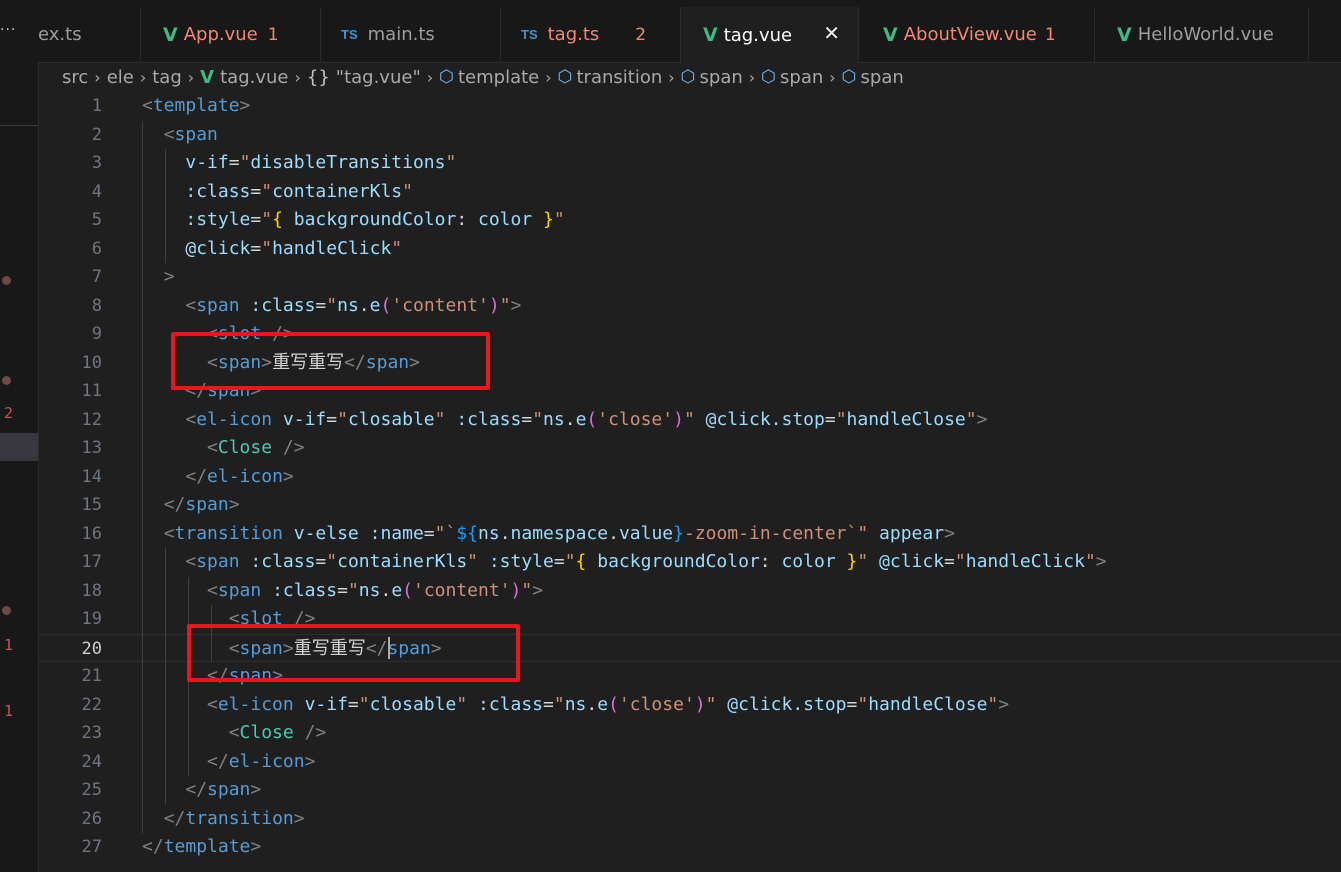 The image size is (1341, 872). What do you see at coordinates (91, 505) in the screenshot?
I see `line-number: 15` at bounding box center [91, 505].